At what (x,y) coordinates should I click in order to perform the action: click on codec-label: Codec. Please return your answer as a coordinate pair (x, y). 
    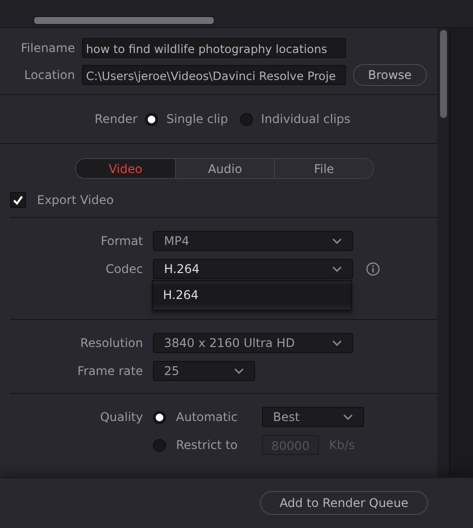
    Looking at the image, I should click on (123, 269).